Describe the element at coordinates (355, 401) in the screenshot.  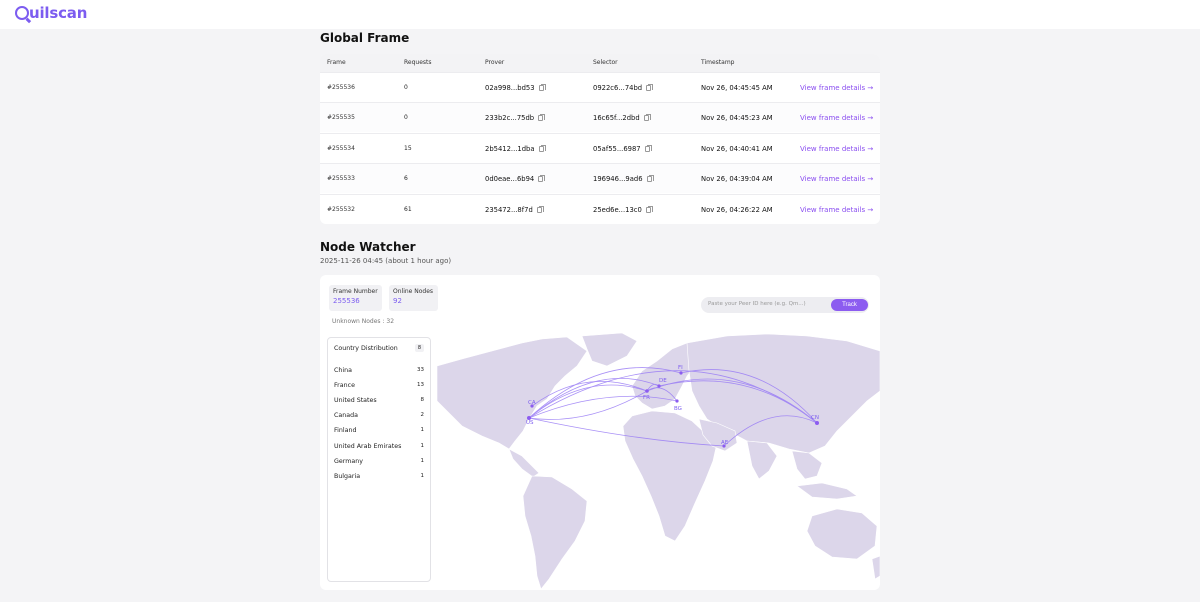
I see `country-name: United States` at that location.